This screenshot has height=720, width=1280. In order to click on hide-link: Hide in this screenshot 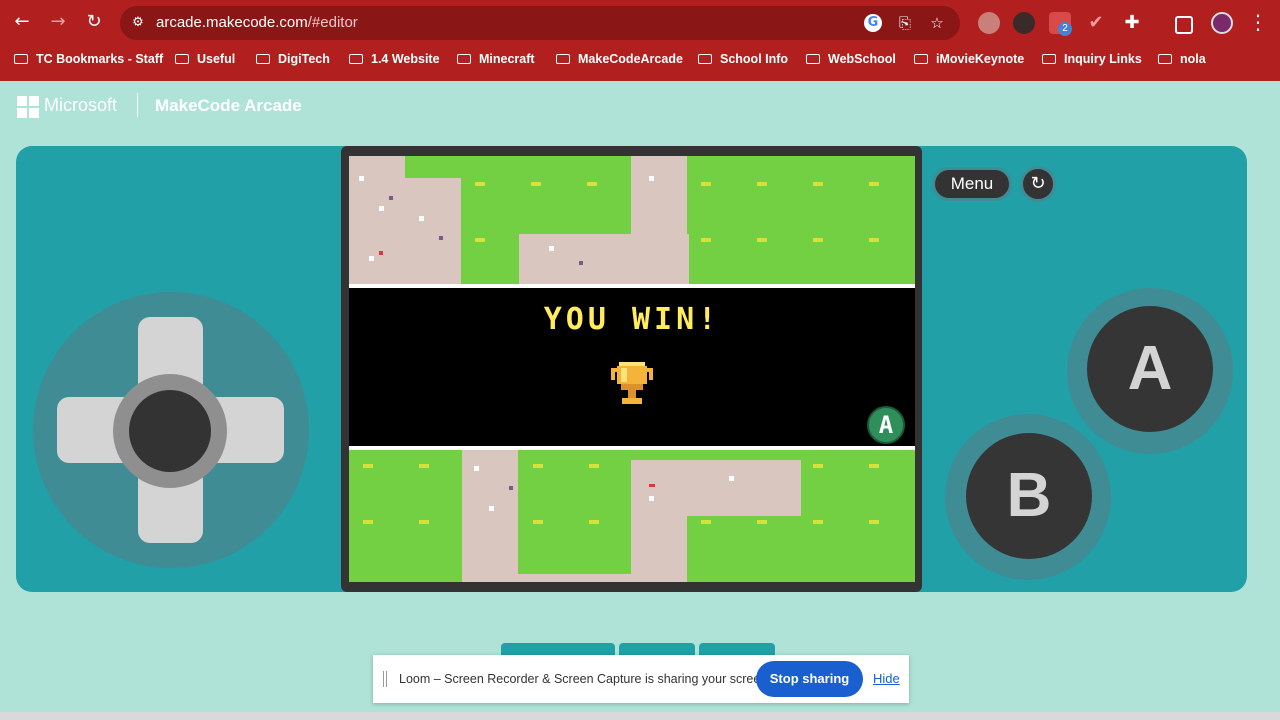, I will do `click(886, 679)`.